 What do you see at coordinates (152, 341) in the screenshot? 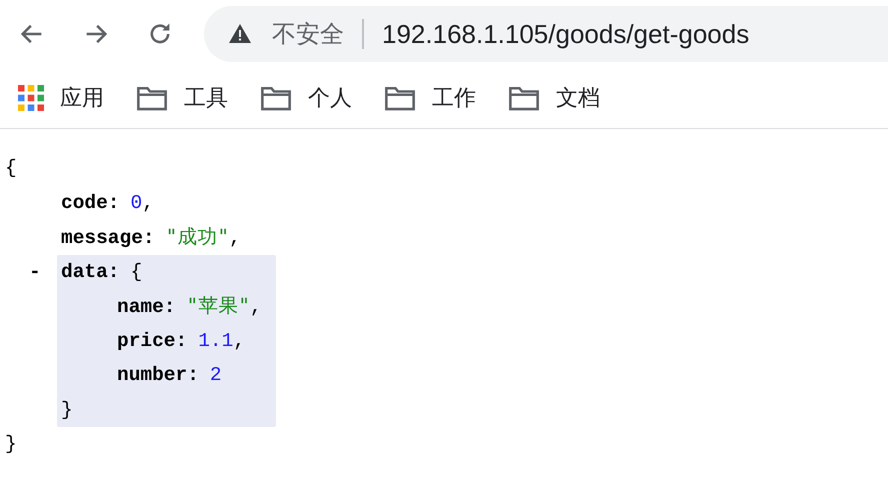
I see `json-key: price:` at bounding box center [152, 341].